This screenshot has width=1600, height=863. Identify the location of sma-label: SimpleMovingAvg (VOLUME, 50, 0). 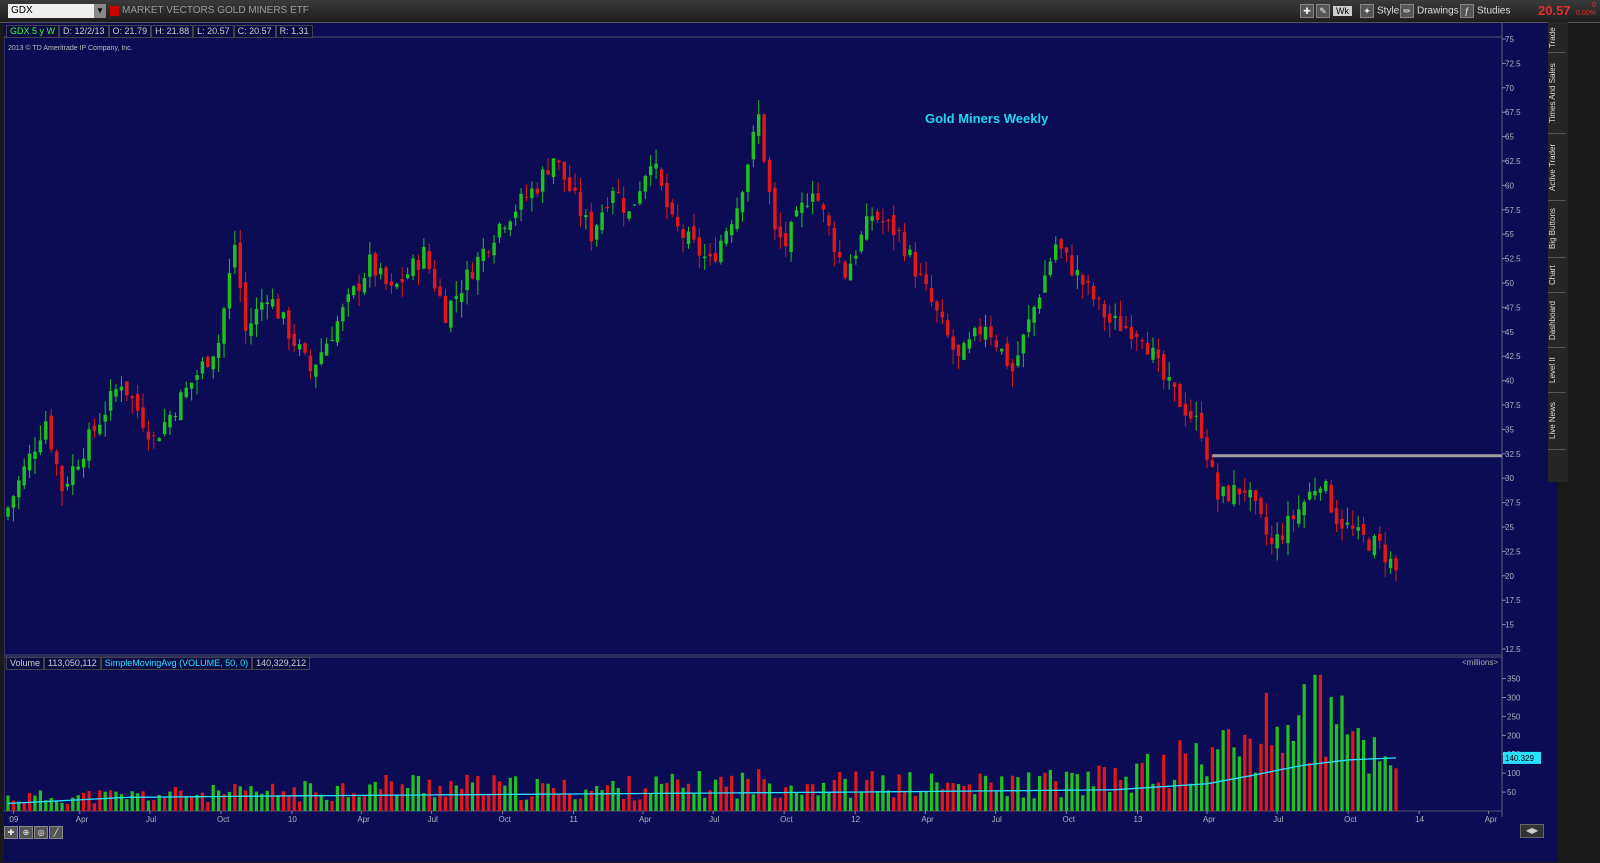
(176, 663).